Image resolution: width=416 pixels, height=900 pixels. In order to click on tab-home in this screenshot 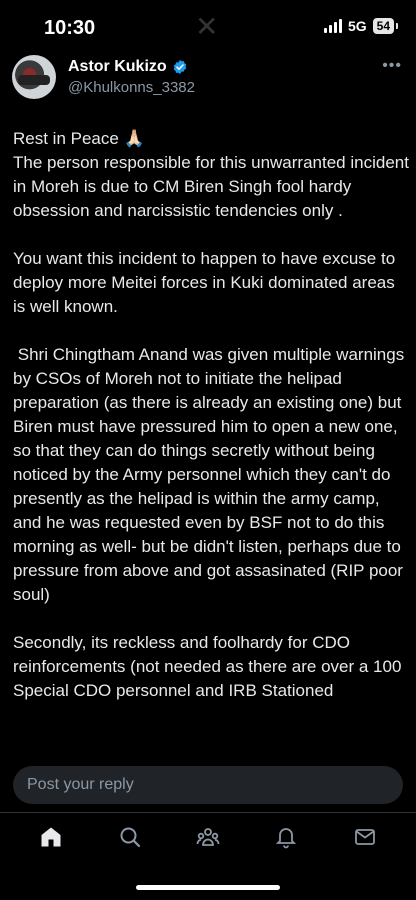, I will do `click(51, 837)`.